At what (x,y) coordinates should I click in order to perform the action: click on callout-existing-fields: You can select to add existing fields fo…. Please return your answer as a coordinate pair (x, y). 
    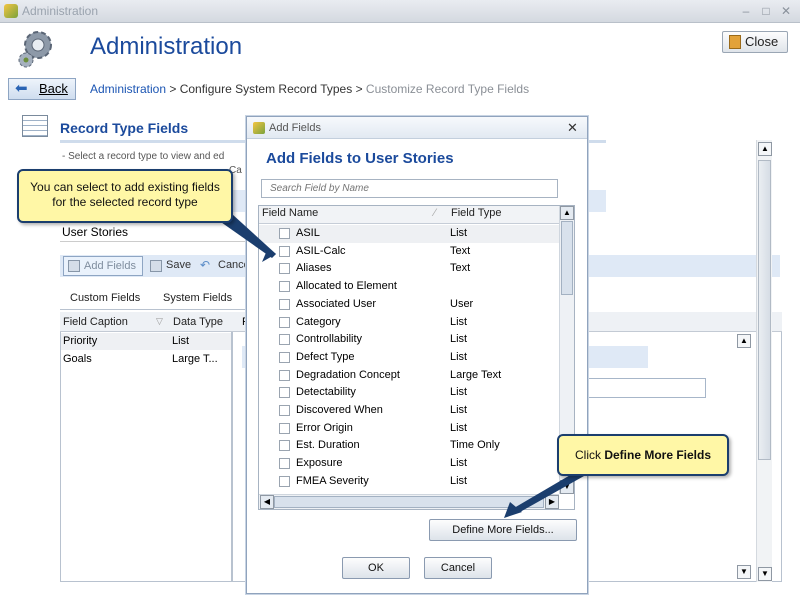
    Looking at the image, I should click on (125, 196).